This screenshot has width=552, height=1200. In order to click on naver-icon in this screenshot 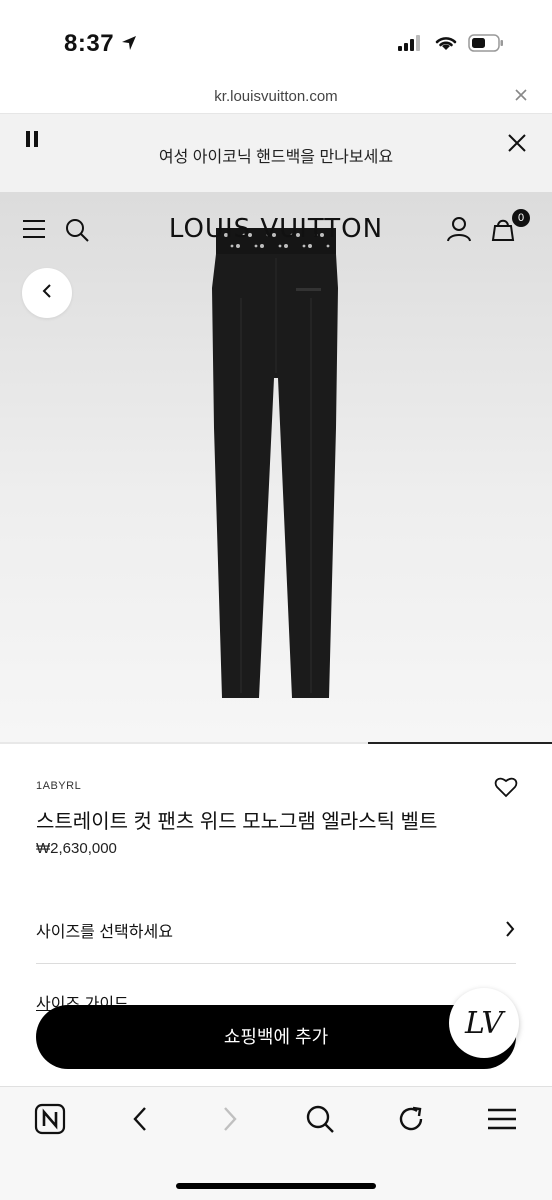, I will do `click(50, 1121)`.